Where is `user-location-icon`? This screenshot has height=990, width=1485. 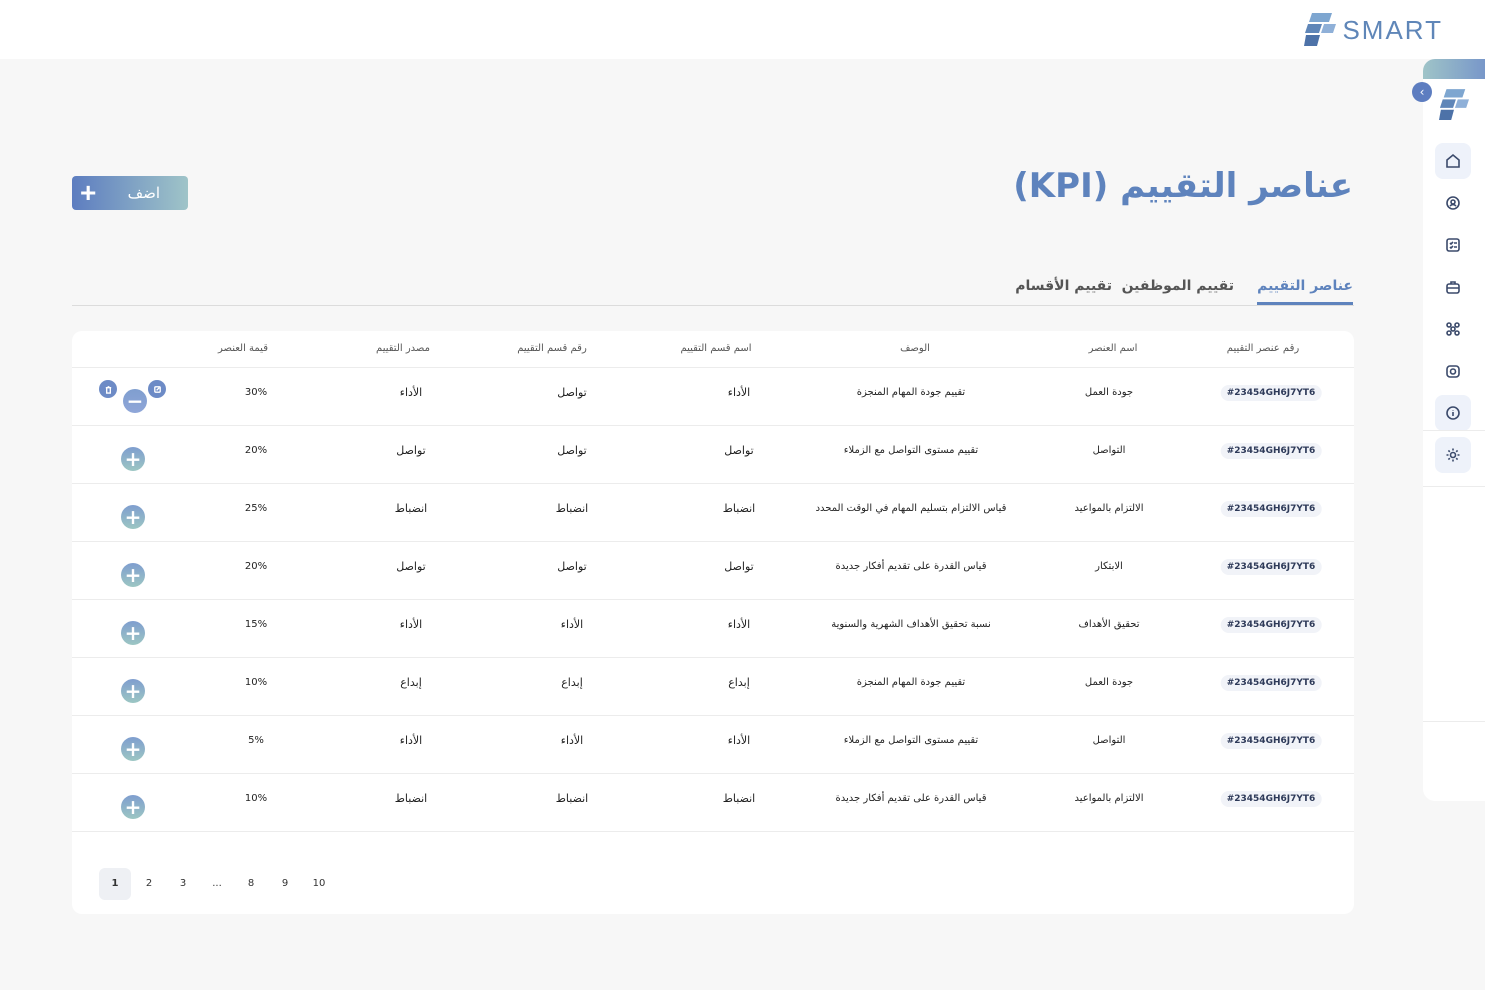 user-location-icon is located at coordinates (1453, 203).